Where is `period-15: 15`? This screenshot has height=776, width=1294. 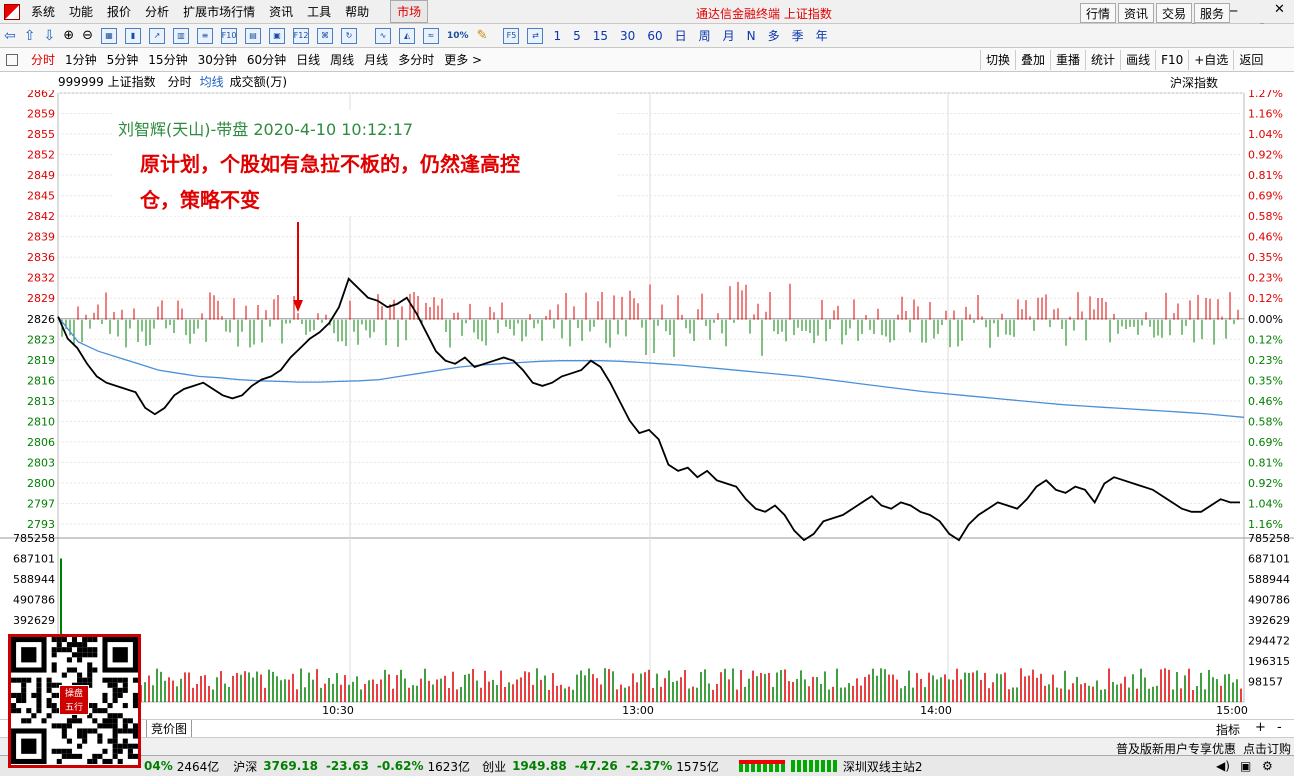 period-15: 15 is located at coordinates (600, 36).